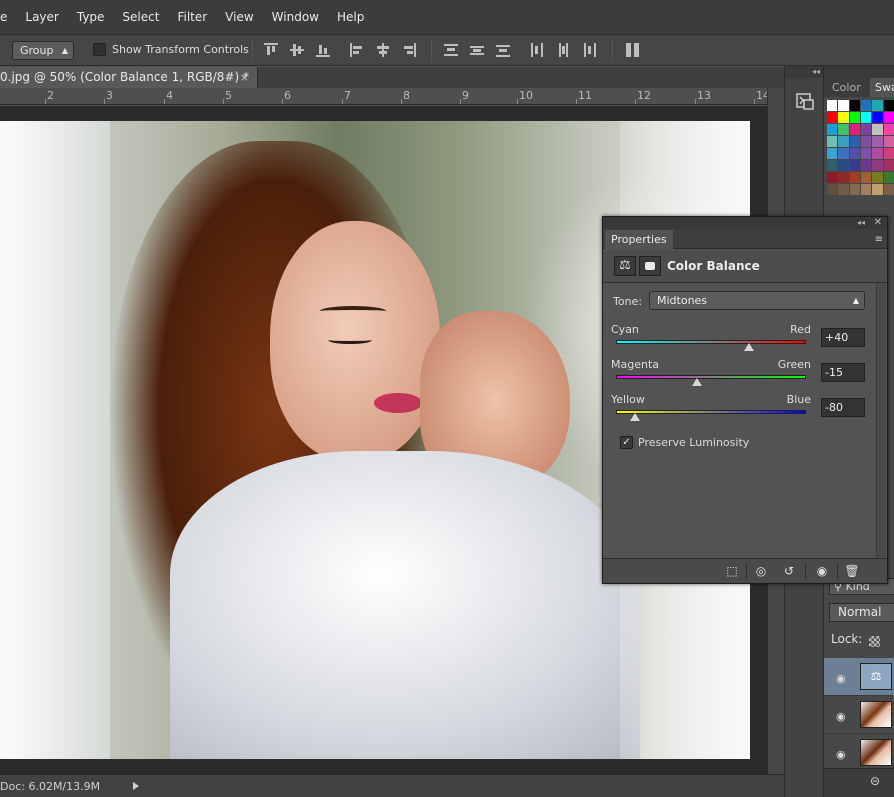  What do you see at coordinates (625, 266) in the screenshot?
I see `balance-icon: ⚖` at bounding box center [625, 266].